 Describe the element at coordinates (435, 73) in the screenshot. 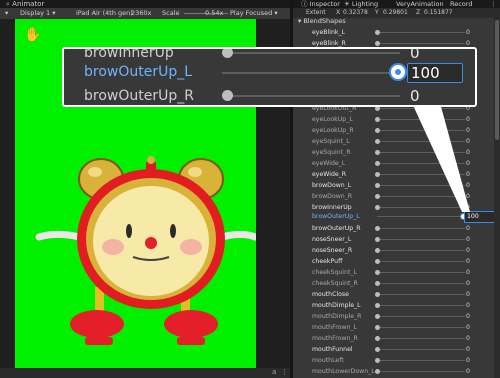

I see `callout-value-input: 100` at that location.